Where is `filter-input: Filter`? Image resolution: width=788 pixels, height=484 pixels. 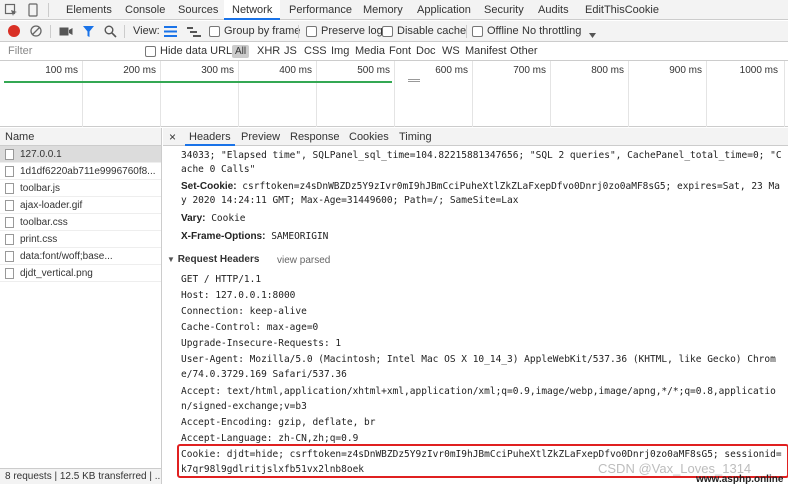
filter-input: Filter is located at coordinates (20, 51).